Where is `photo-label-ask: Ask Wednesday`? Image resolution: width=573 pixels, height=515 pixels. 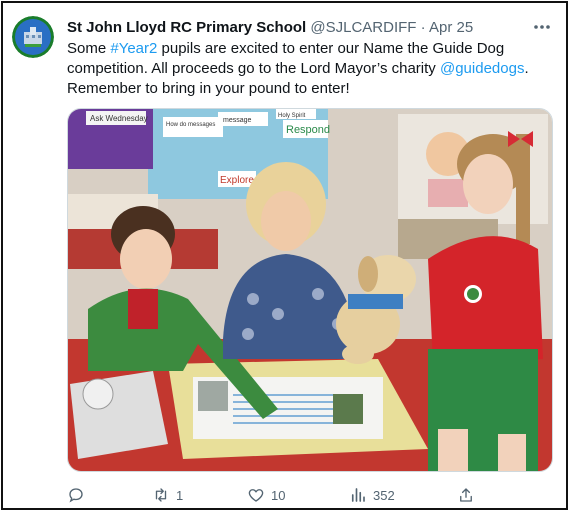
photo-label-ask: Ask Wednesday is located at coordinates (119, 118).